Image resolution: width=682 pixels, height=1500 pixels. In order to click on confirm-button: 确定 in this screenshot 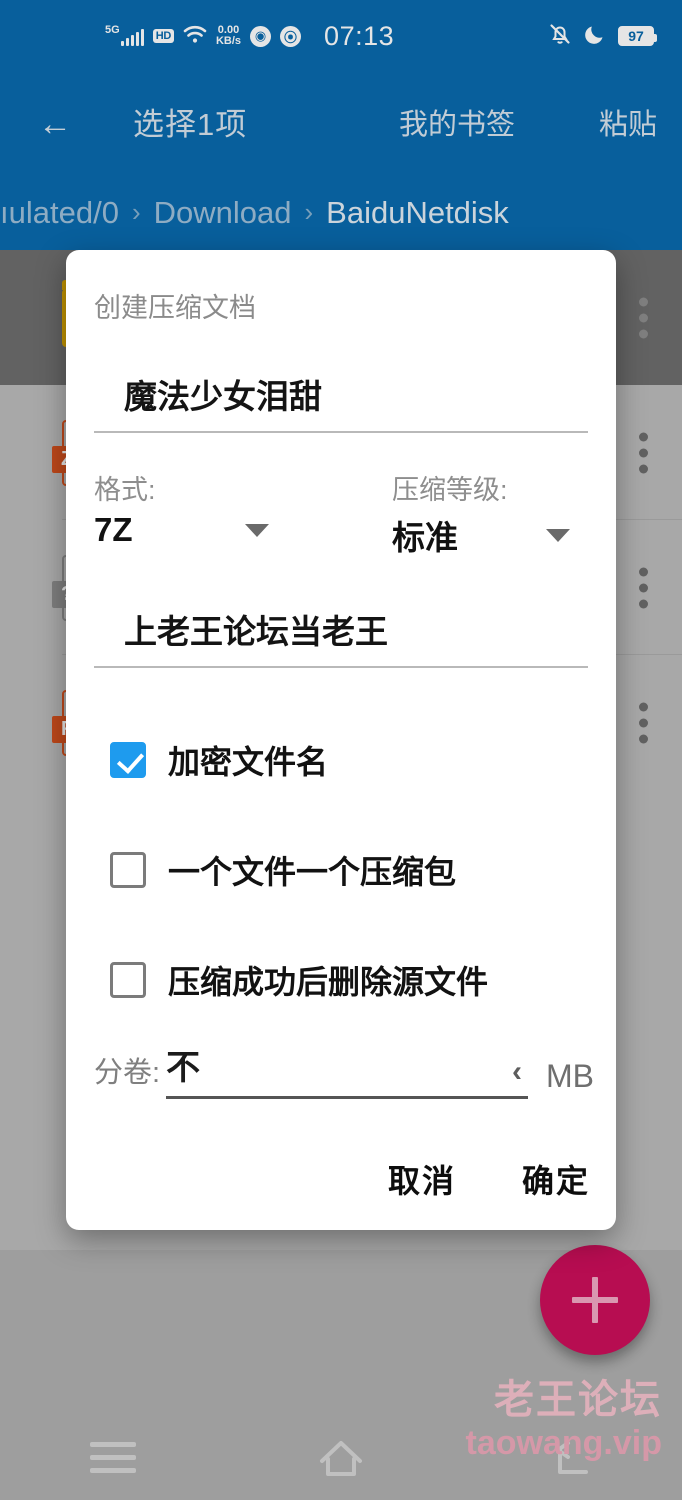, I will do `click(556, 1179)`.